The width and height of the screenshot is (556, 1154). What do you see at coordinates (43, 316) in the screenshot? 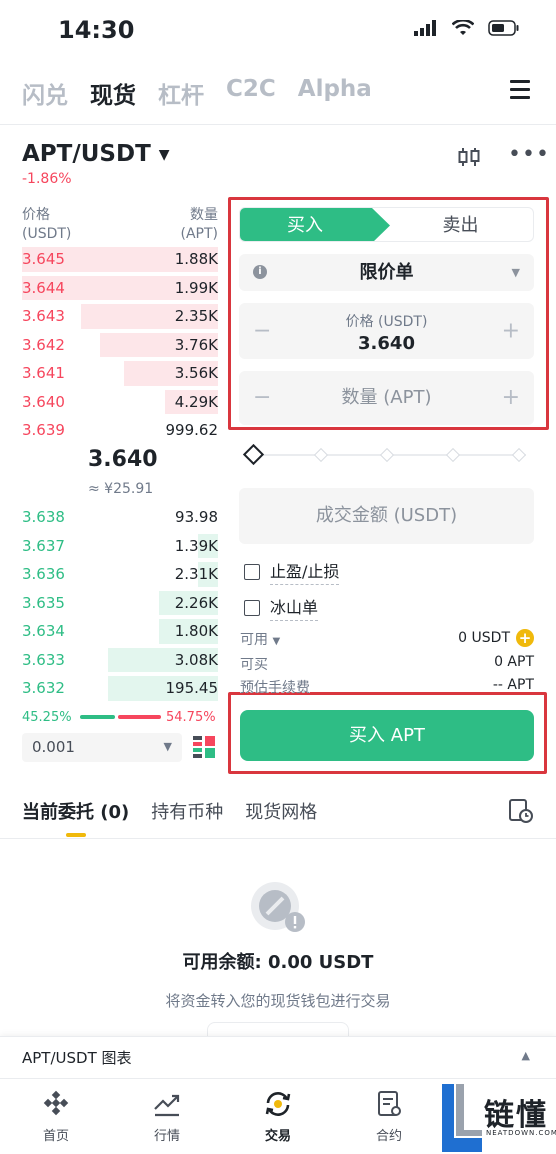
I see `ask-price: 3.643` at bounding box center [43, 316].